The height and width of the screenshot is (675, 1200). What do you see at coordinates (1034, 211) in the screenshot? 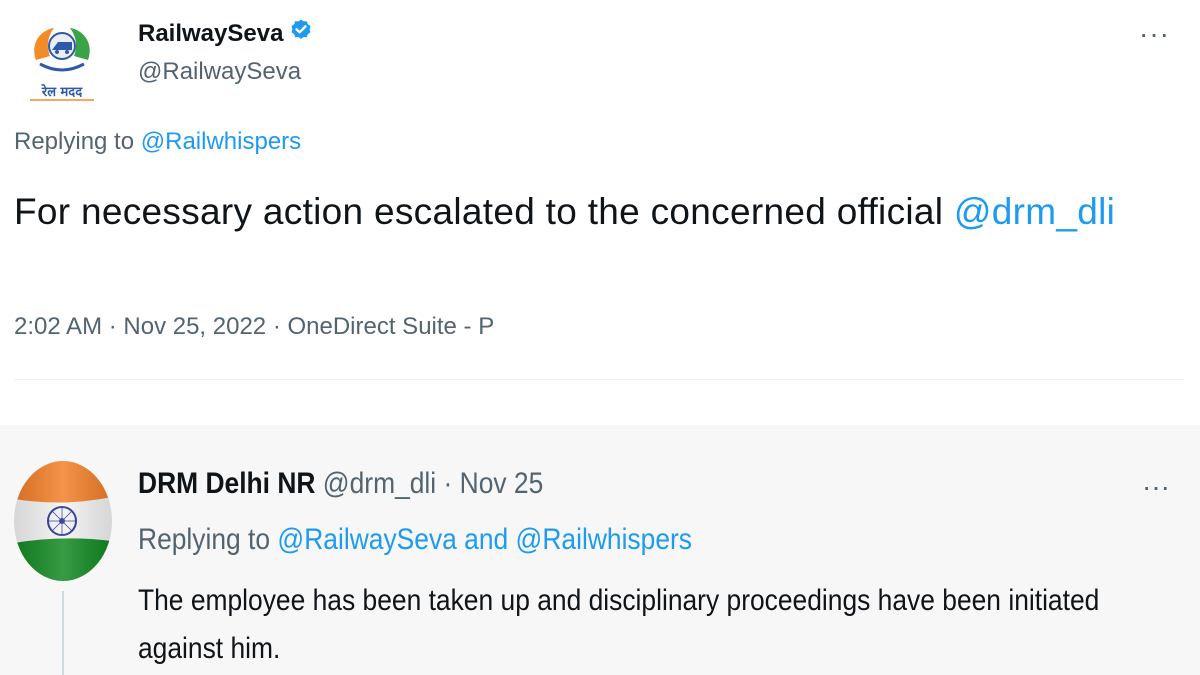
I see `tweet-mention-link: @drm_dli` at bounding box center [1034, 211].